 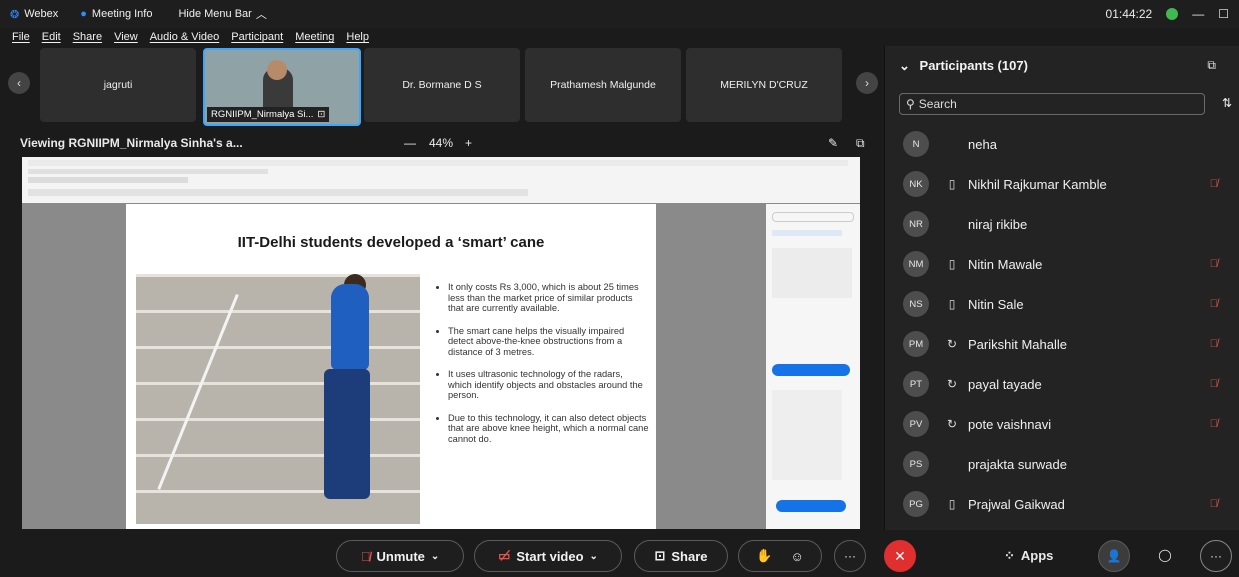 What do you see at coordinates (118, 85) in the screenshot?
I see `video-tile-jagruti: jagruti` at bounding box center [118, 85].